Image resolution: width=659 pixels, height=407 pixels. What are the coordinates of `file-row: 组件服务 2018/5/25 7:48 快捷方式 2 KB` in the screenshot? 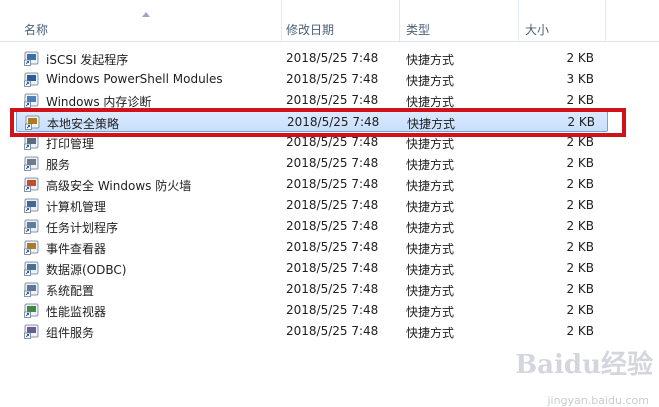 It's located at (311, 331).